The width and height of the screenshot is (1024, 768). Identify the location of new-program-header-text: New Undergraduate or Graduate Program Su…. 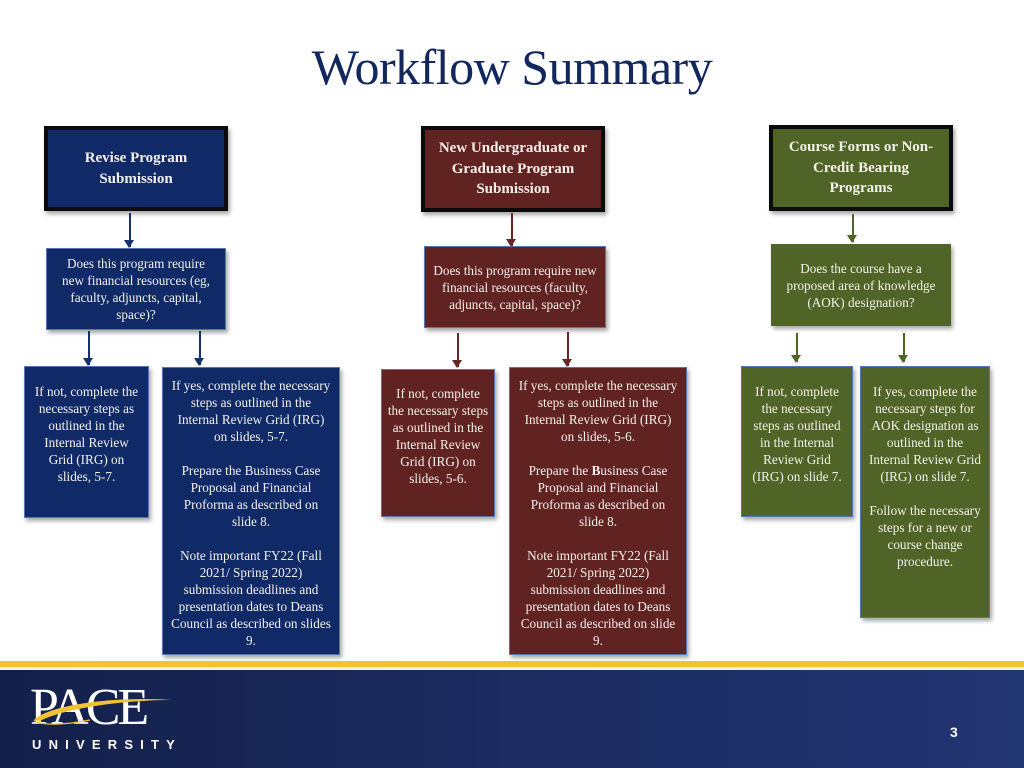
(513, 169).